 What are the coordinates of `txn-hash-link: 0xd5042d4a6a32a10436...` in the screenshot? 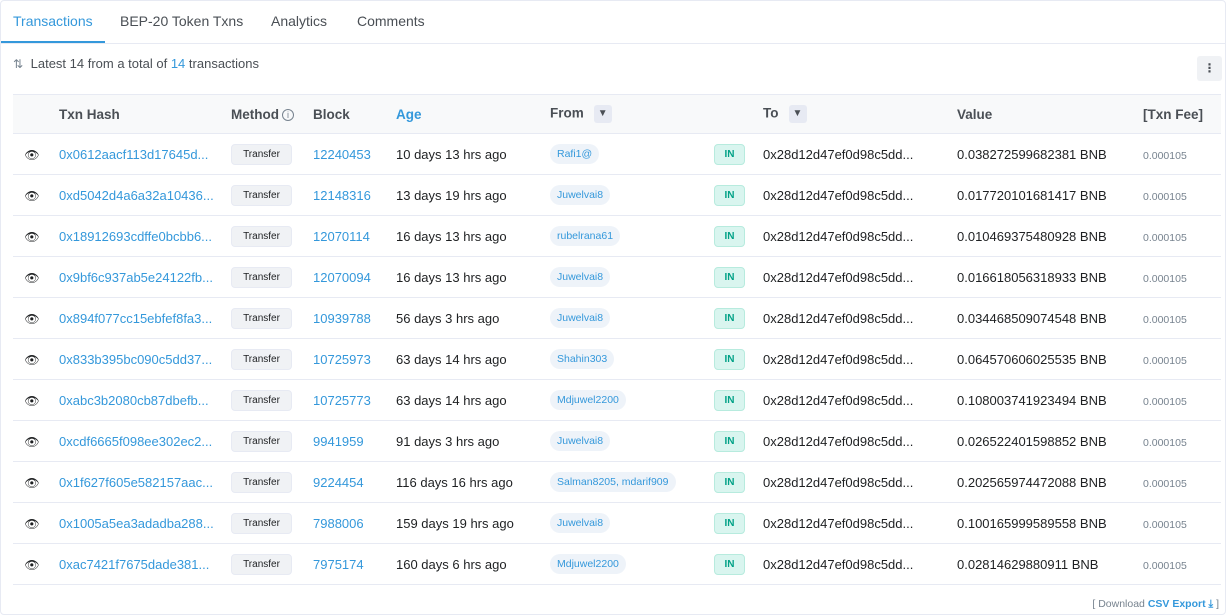 It's located at (136, 195).